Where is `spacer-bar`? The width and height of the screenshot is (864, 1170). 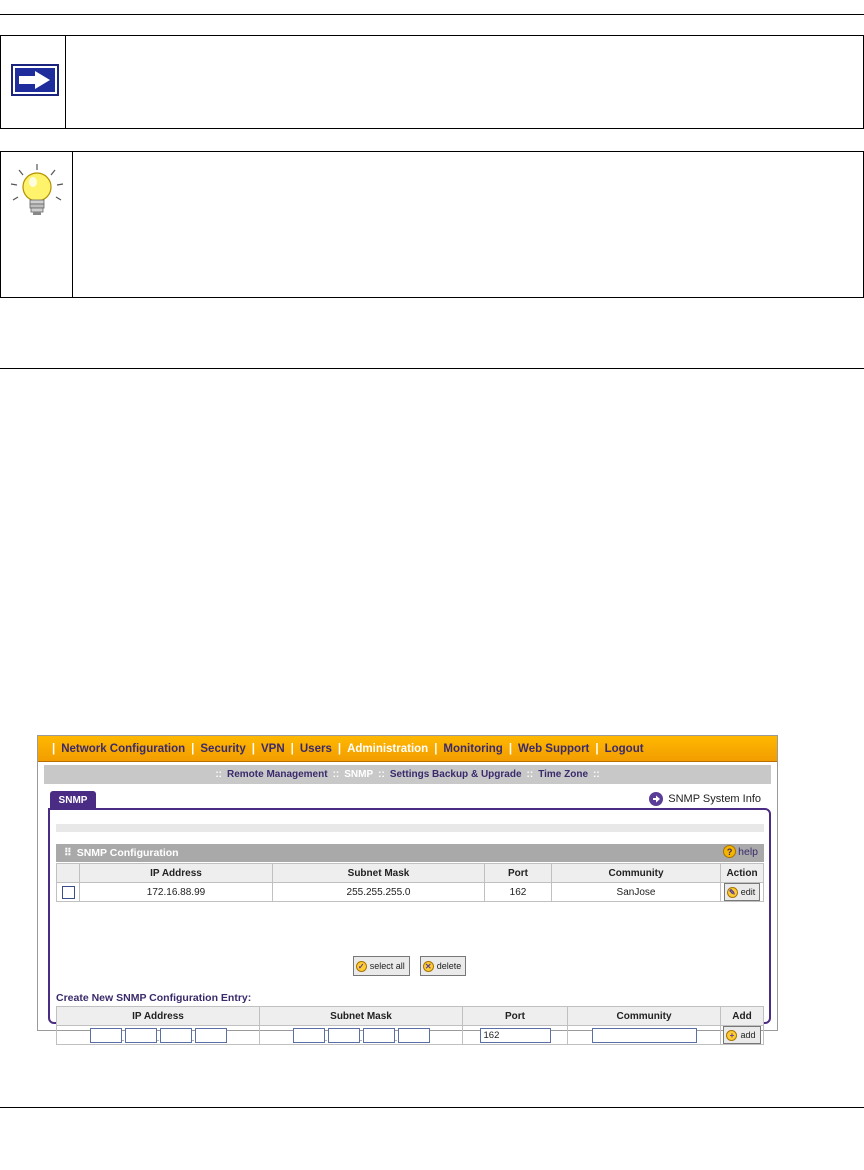 spacer-bar is located at coordinates (410, 828).